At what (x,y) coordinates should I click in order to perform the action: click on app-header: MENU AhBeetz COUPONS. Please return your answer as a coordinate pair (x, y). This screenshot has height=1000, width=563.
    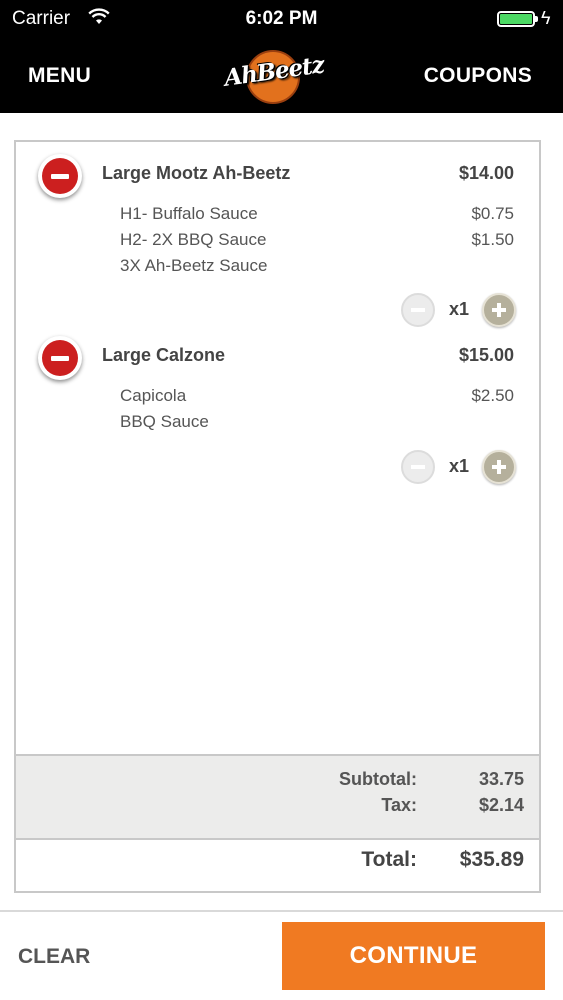
    Looking at the image, I should click on (281, 75).